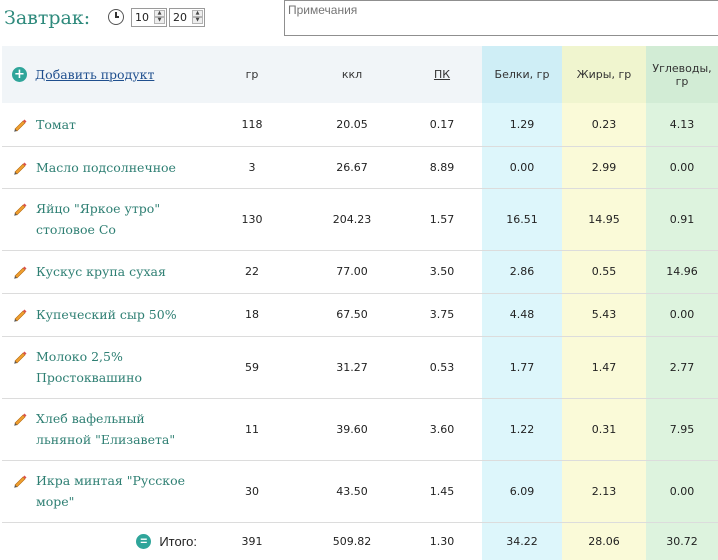 This screenshot has width=718, height=560. I want to click on notes-textarea, so click(501, 18).